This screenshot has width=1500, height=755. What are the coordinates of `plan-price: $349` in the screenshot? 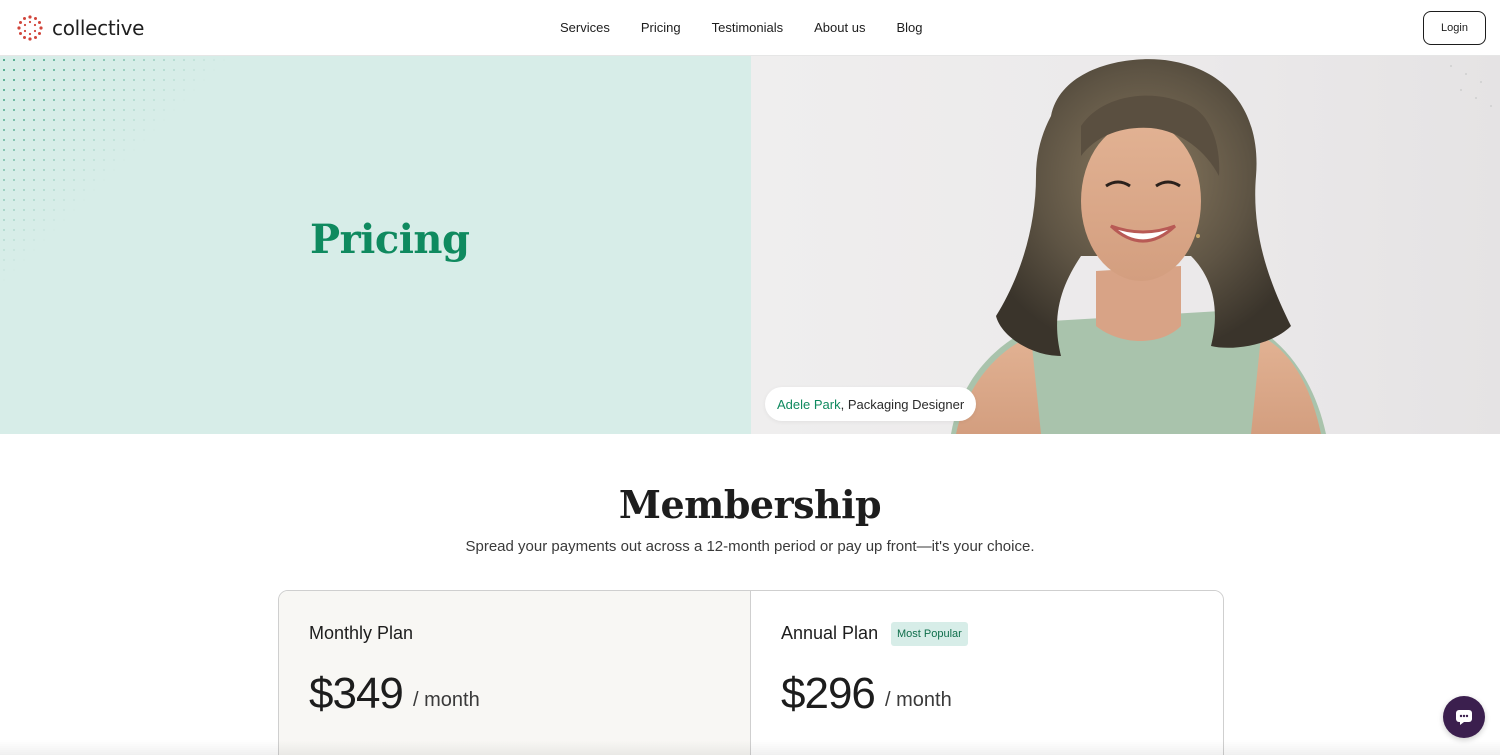 It's located at (356, 693).